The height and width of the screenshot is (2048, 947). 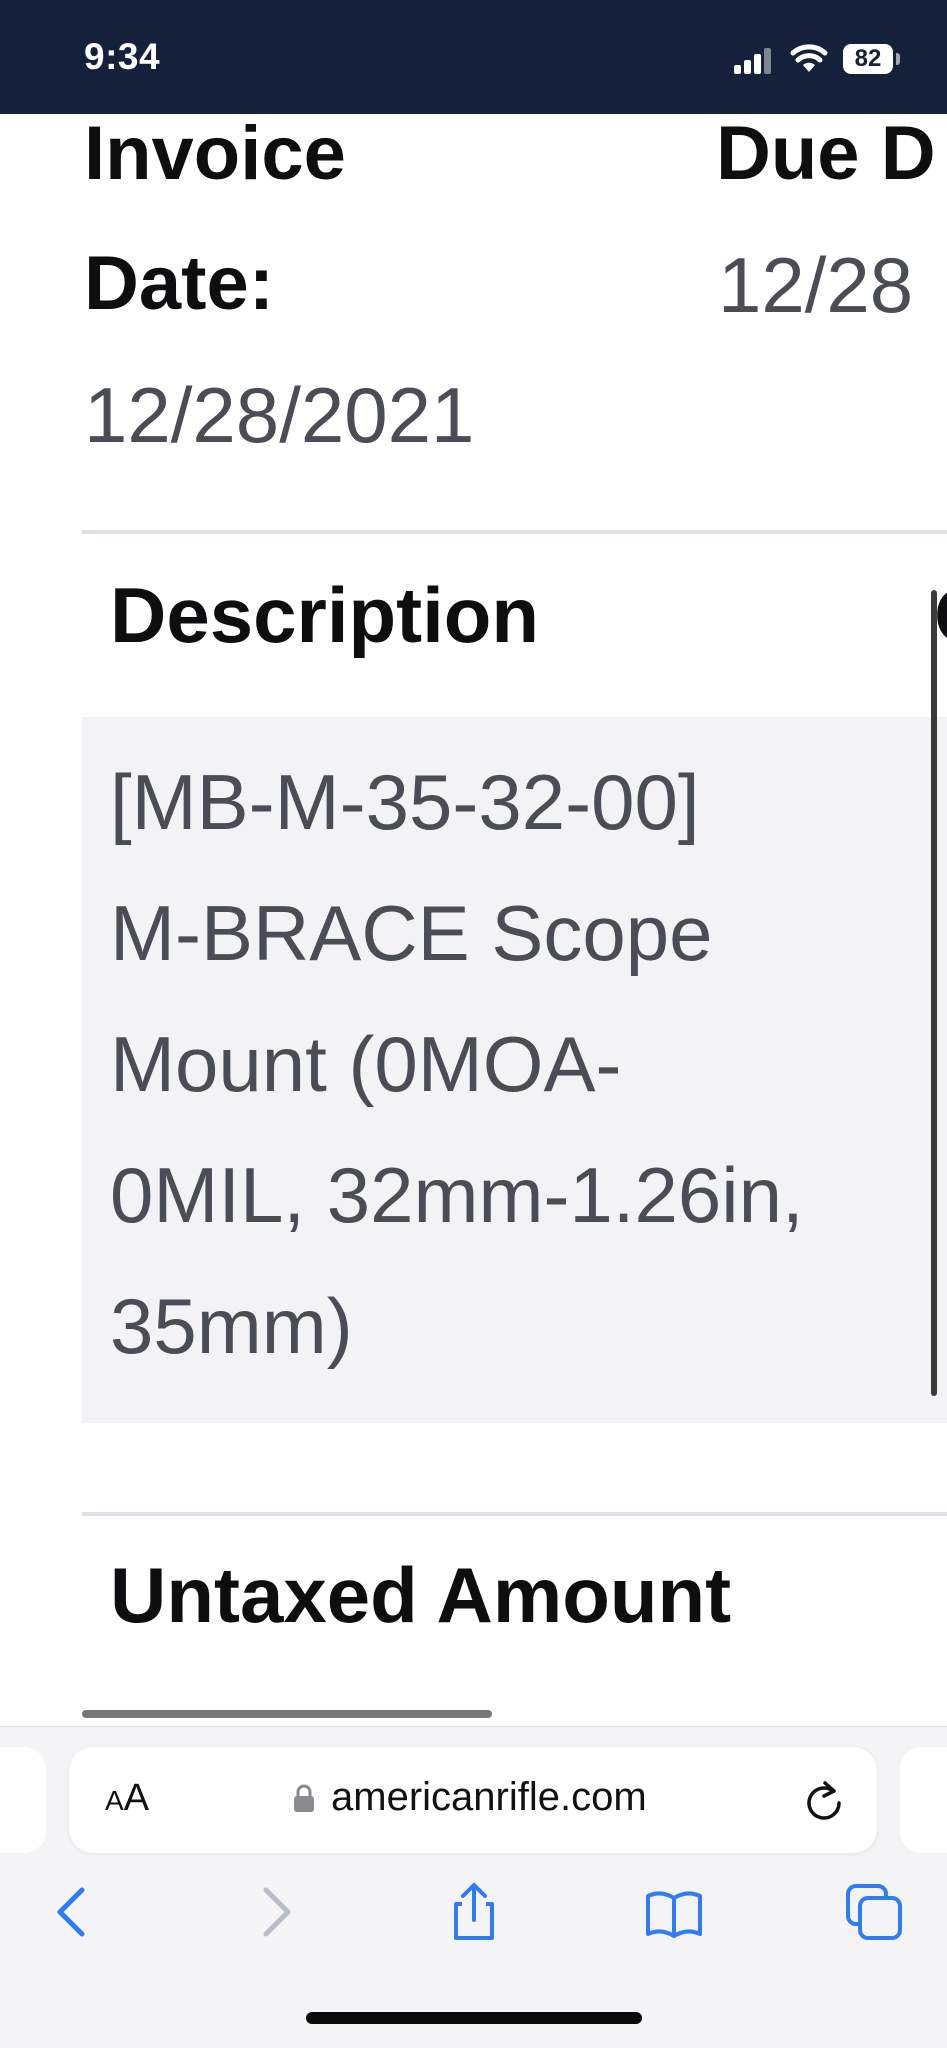 I want to click on address-bar: AA americanrifle.com, so click(x=473, y=1800).